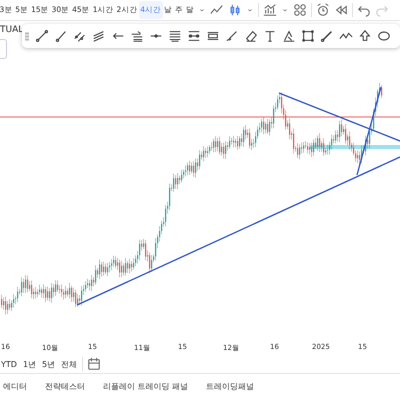 This screenshot has height=400, width=400. What do you see at coordinates (48, 364) in the screenshot?
I see `range-button: 5년` at bounding box center [48, 364].